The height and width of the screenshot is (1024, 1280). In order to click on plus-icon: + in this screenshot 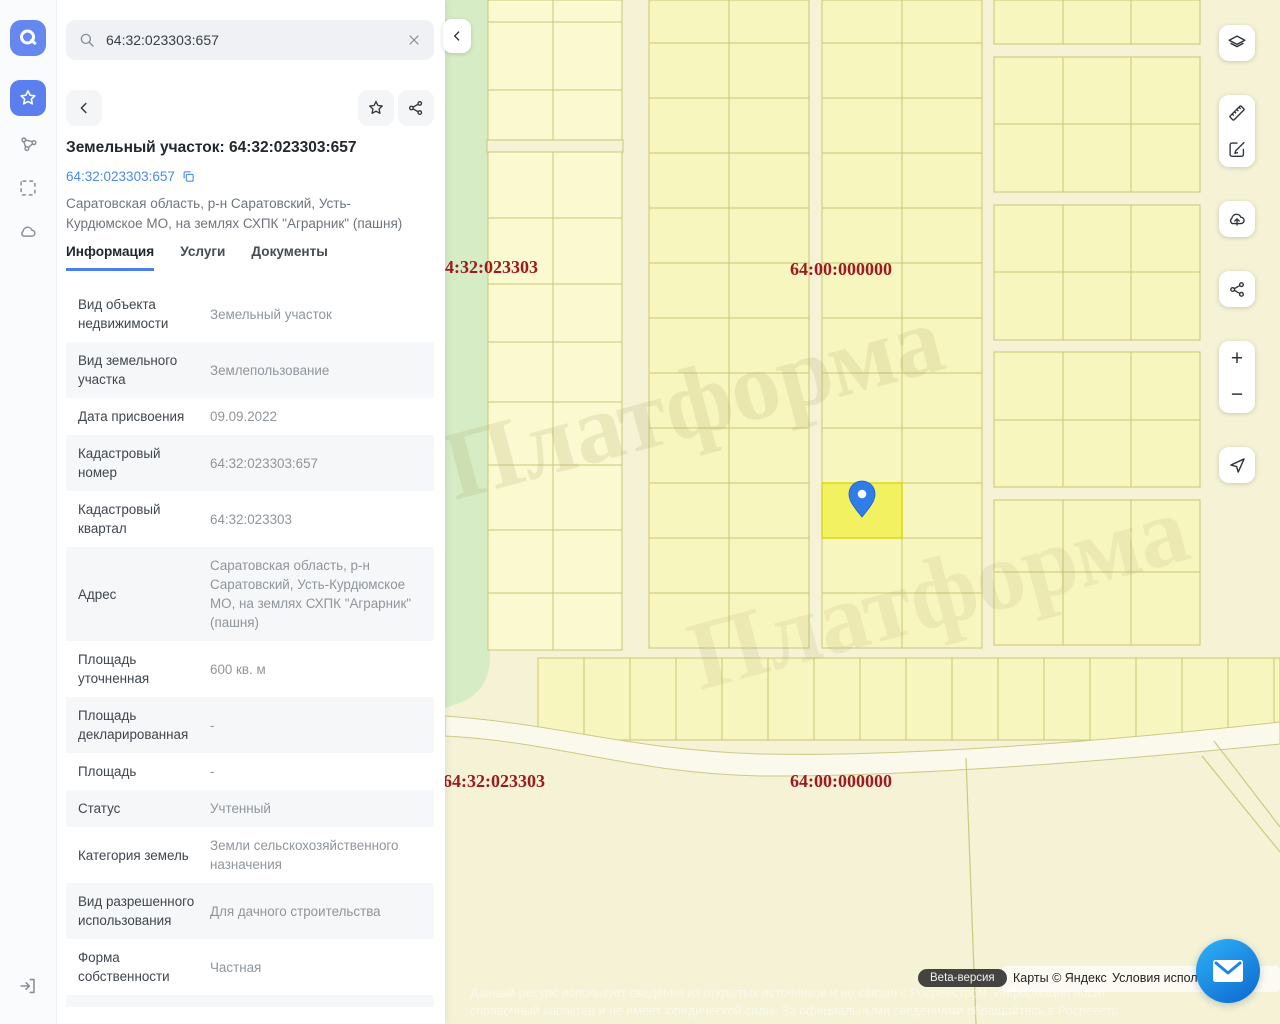, I will do `click(1237, 358)`.